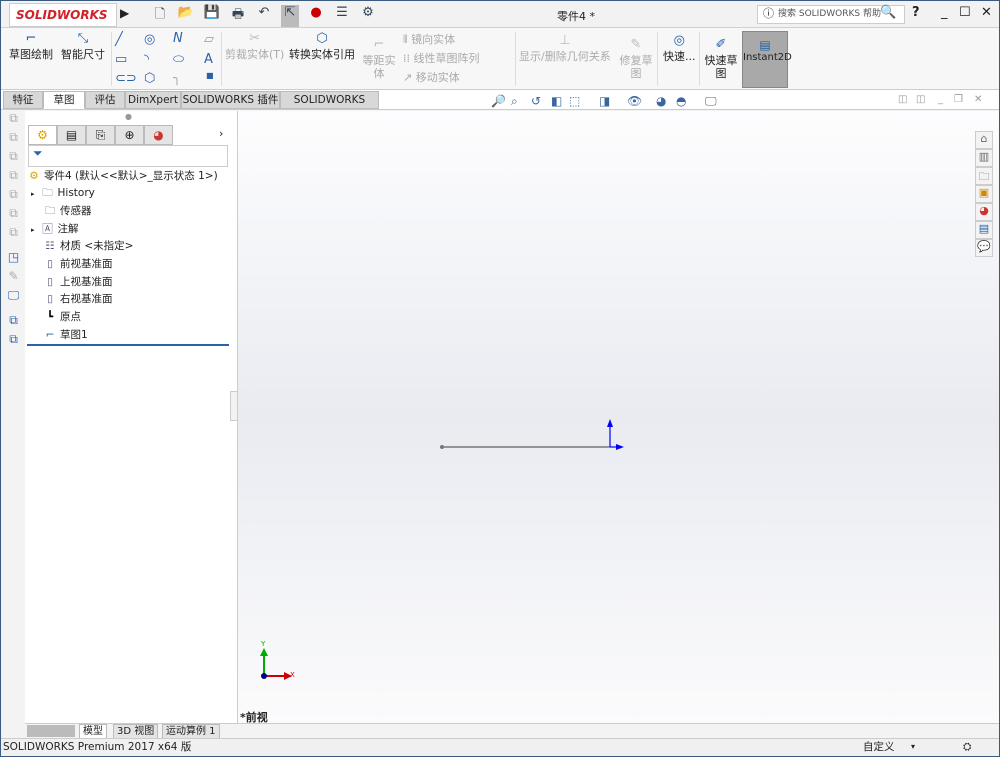 This screenshot has width=1000, height=757. I want to click on undo-icon: ↶, so click(264, 16).